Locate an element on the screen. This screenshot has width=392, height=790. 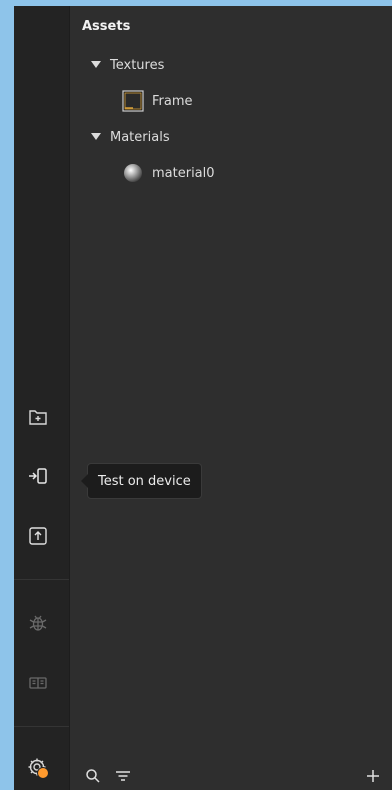
search-icon is located at coordinates (93, 776).